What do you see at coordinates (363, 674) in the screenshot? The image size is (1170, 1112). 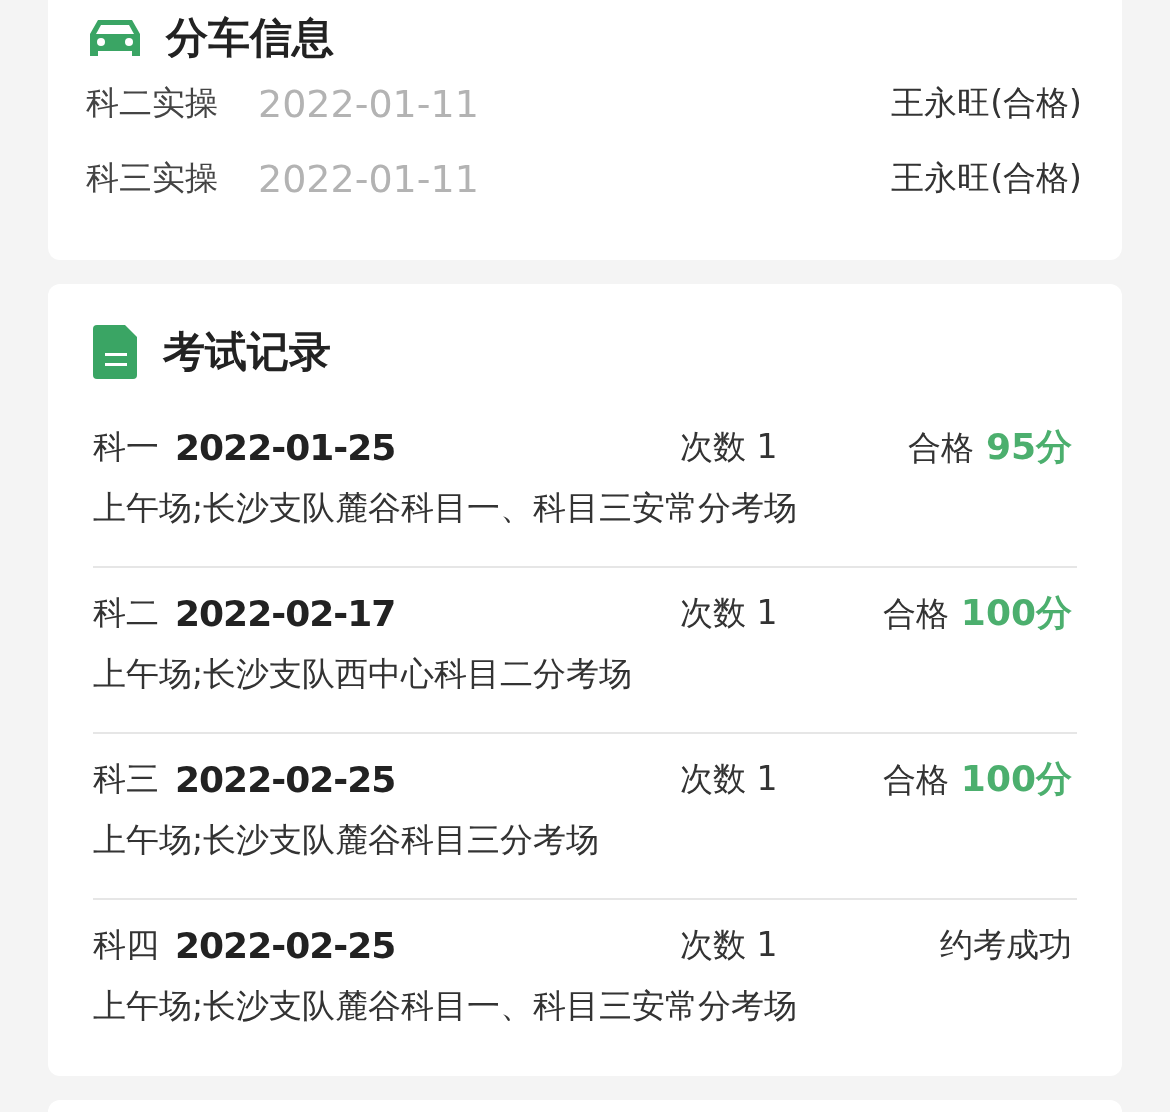 I see `exam-venue: 上午场;长沙支队西中心科目二分考场` at bounding box center [363, 674].